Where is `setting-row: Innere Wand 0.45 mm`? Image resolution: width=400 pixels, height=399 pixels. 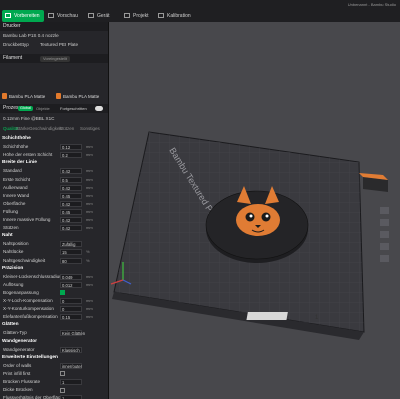 setting-row: Innere Wand 0.45 mm is located at coordinates (54, 196).